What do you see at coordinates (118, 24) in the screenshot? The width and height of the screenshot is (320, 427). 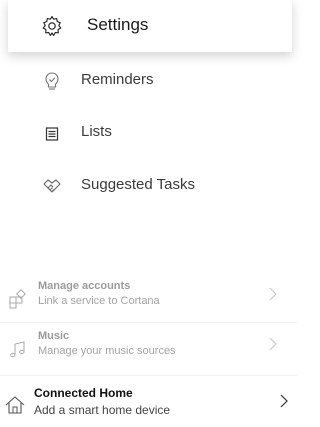 I see `settings-label: Settings` at bounding box center [118, 24].